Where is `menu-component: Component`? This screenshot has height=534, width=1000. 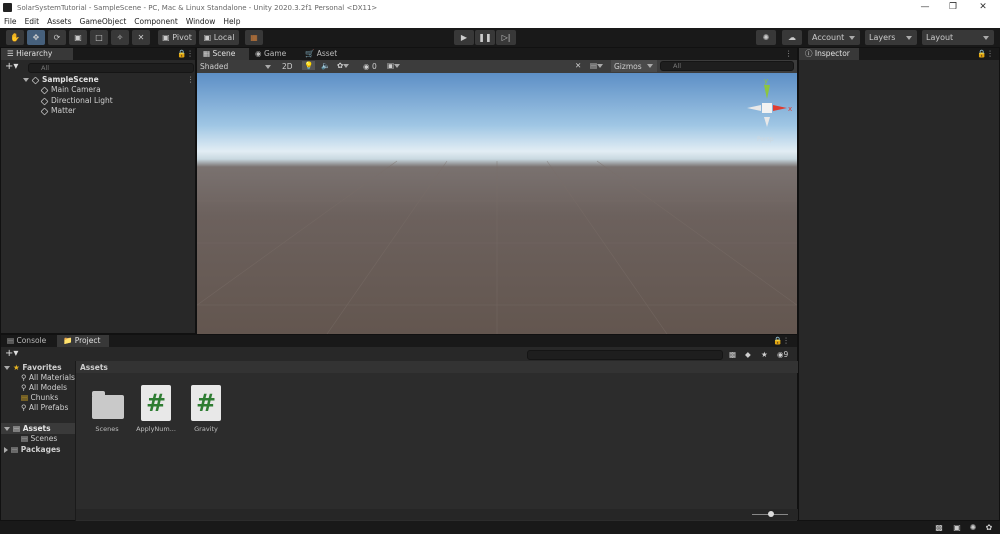
menu-component: Component is located at coordinates (156, 21).